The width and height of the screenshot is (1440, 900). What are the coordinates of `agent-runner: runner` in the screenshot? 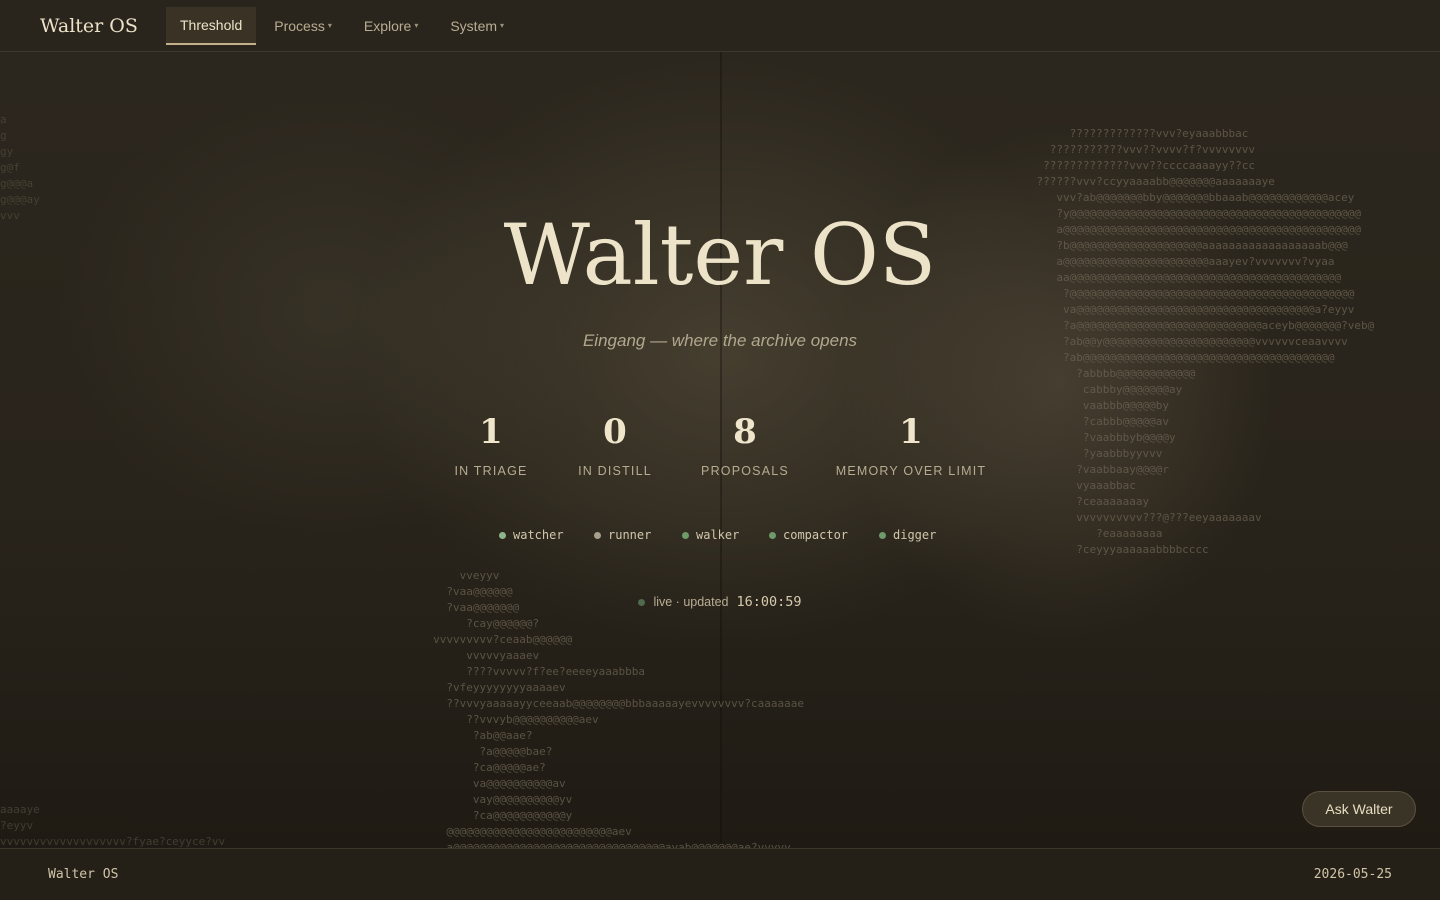 It's located at (622, 535).